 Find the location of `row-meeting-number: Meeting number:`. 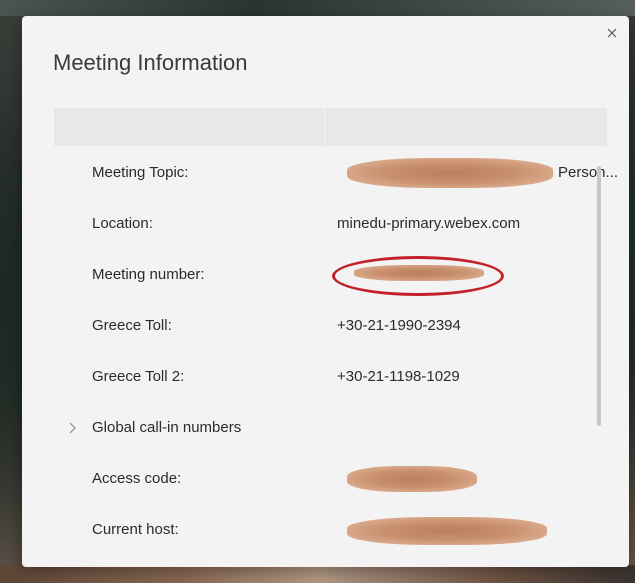

row-meeting-number: Meeting number: is located at coordinates (330, 274).